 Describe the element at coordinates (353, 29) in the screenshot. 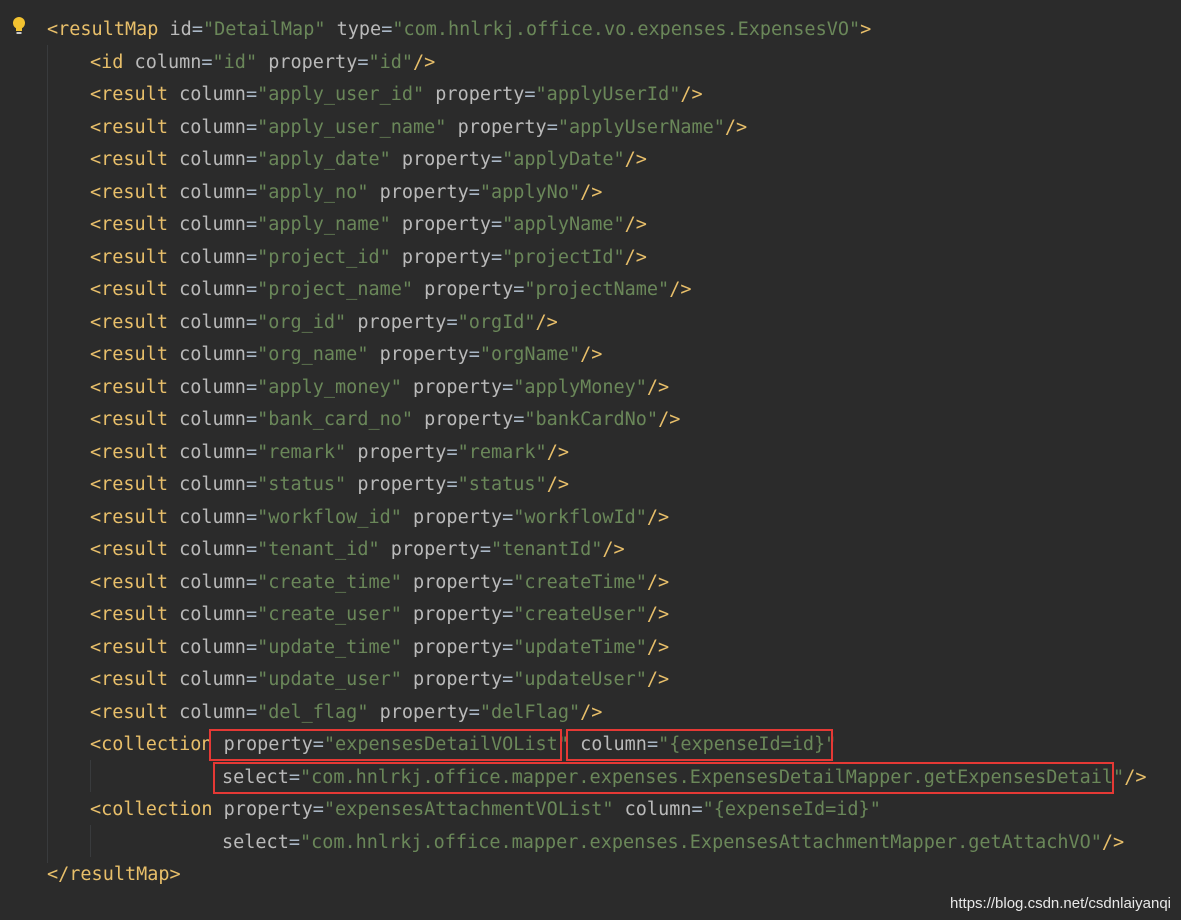

I see `attr-name: type` at that location.